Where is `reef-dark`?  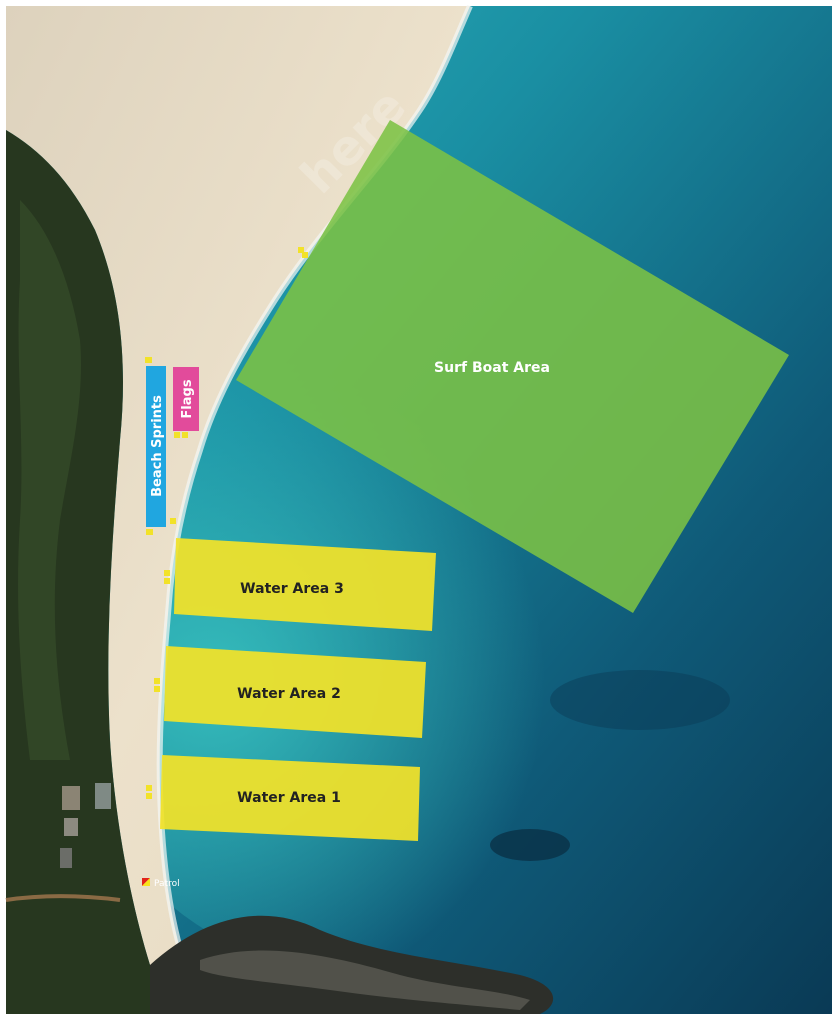
reef-dark is located at coordinates (640, 700).